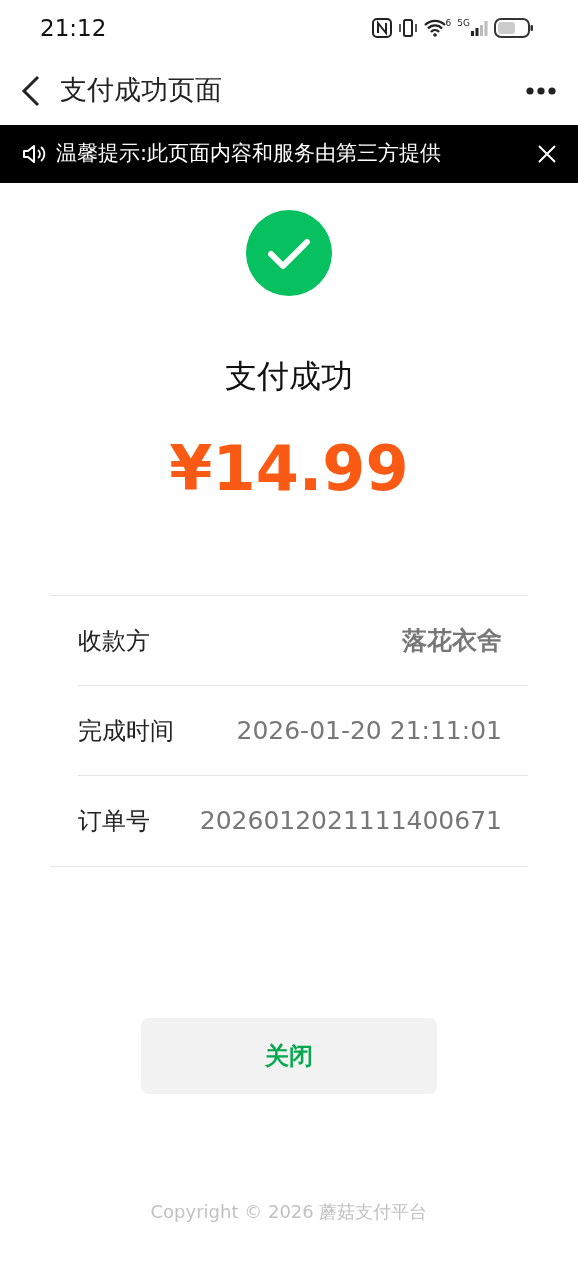 This screenshot has height=1280, width=578. What do you see at coordinates (31, 90) in the screenshot?
I see `back-icon` at bounding box center [31, 90].